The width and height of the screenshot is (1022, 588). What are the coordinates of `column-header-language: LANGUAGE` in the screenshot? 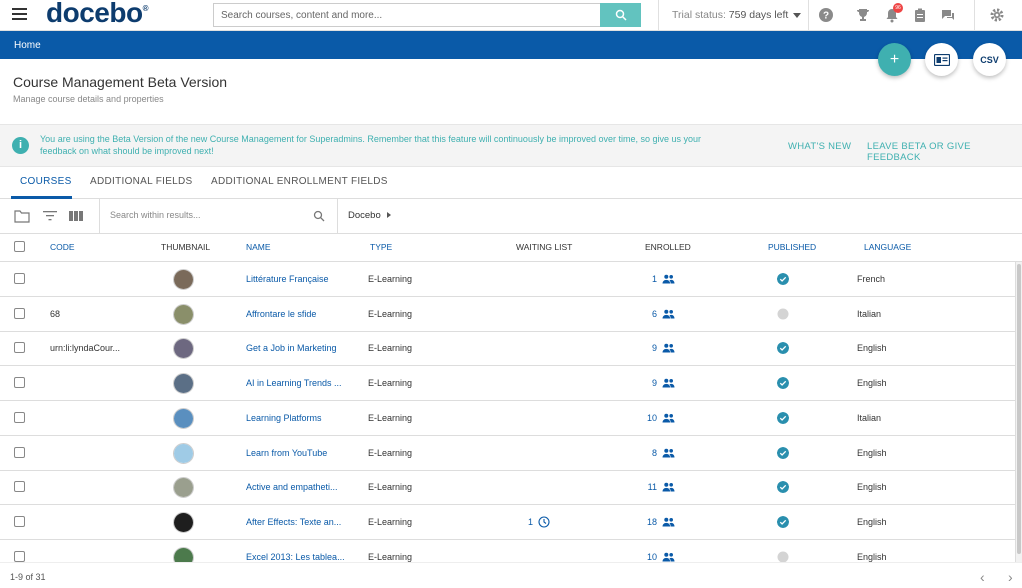 It's located at (887, 247).